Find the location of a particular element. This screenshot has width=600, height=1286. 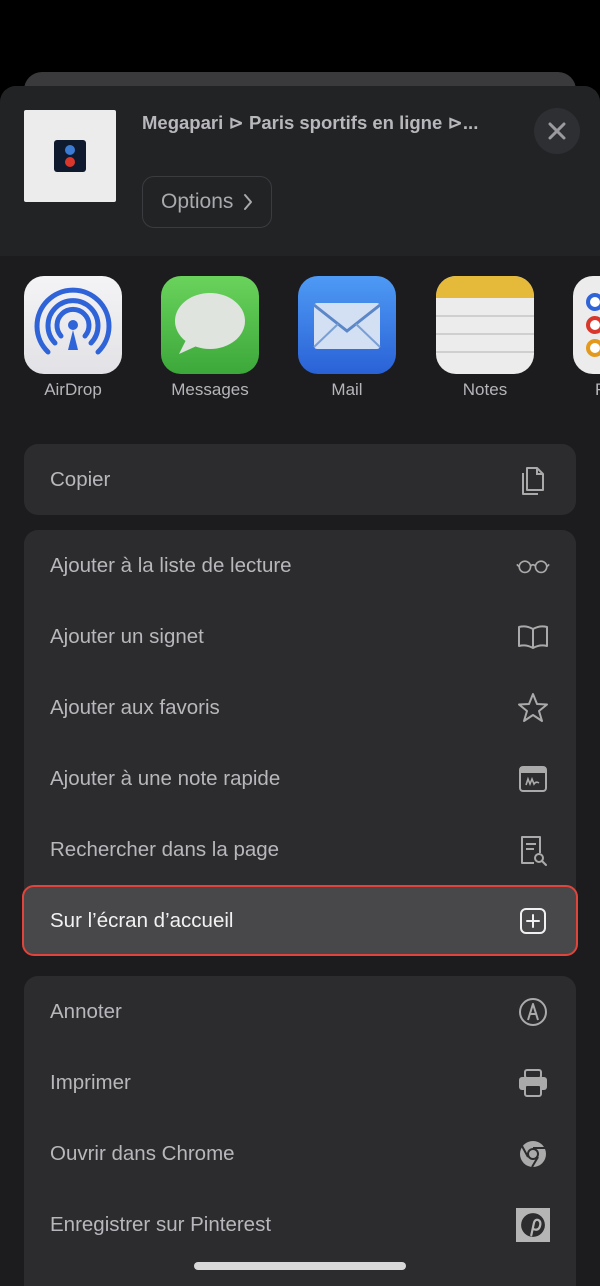

action-reading-list: Ajouter à la liste de lecture is located at coordinates (300, 565).